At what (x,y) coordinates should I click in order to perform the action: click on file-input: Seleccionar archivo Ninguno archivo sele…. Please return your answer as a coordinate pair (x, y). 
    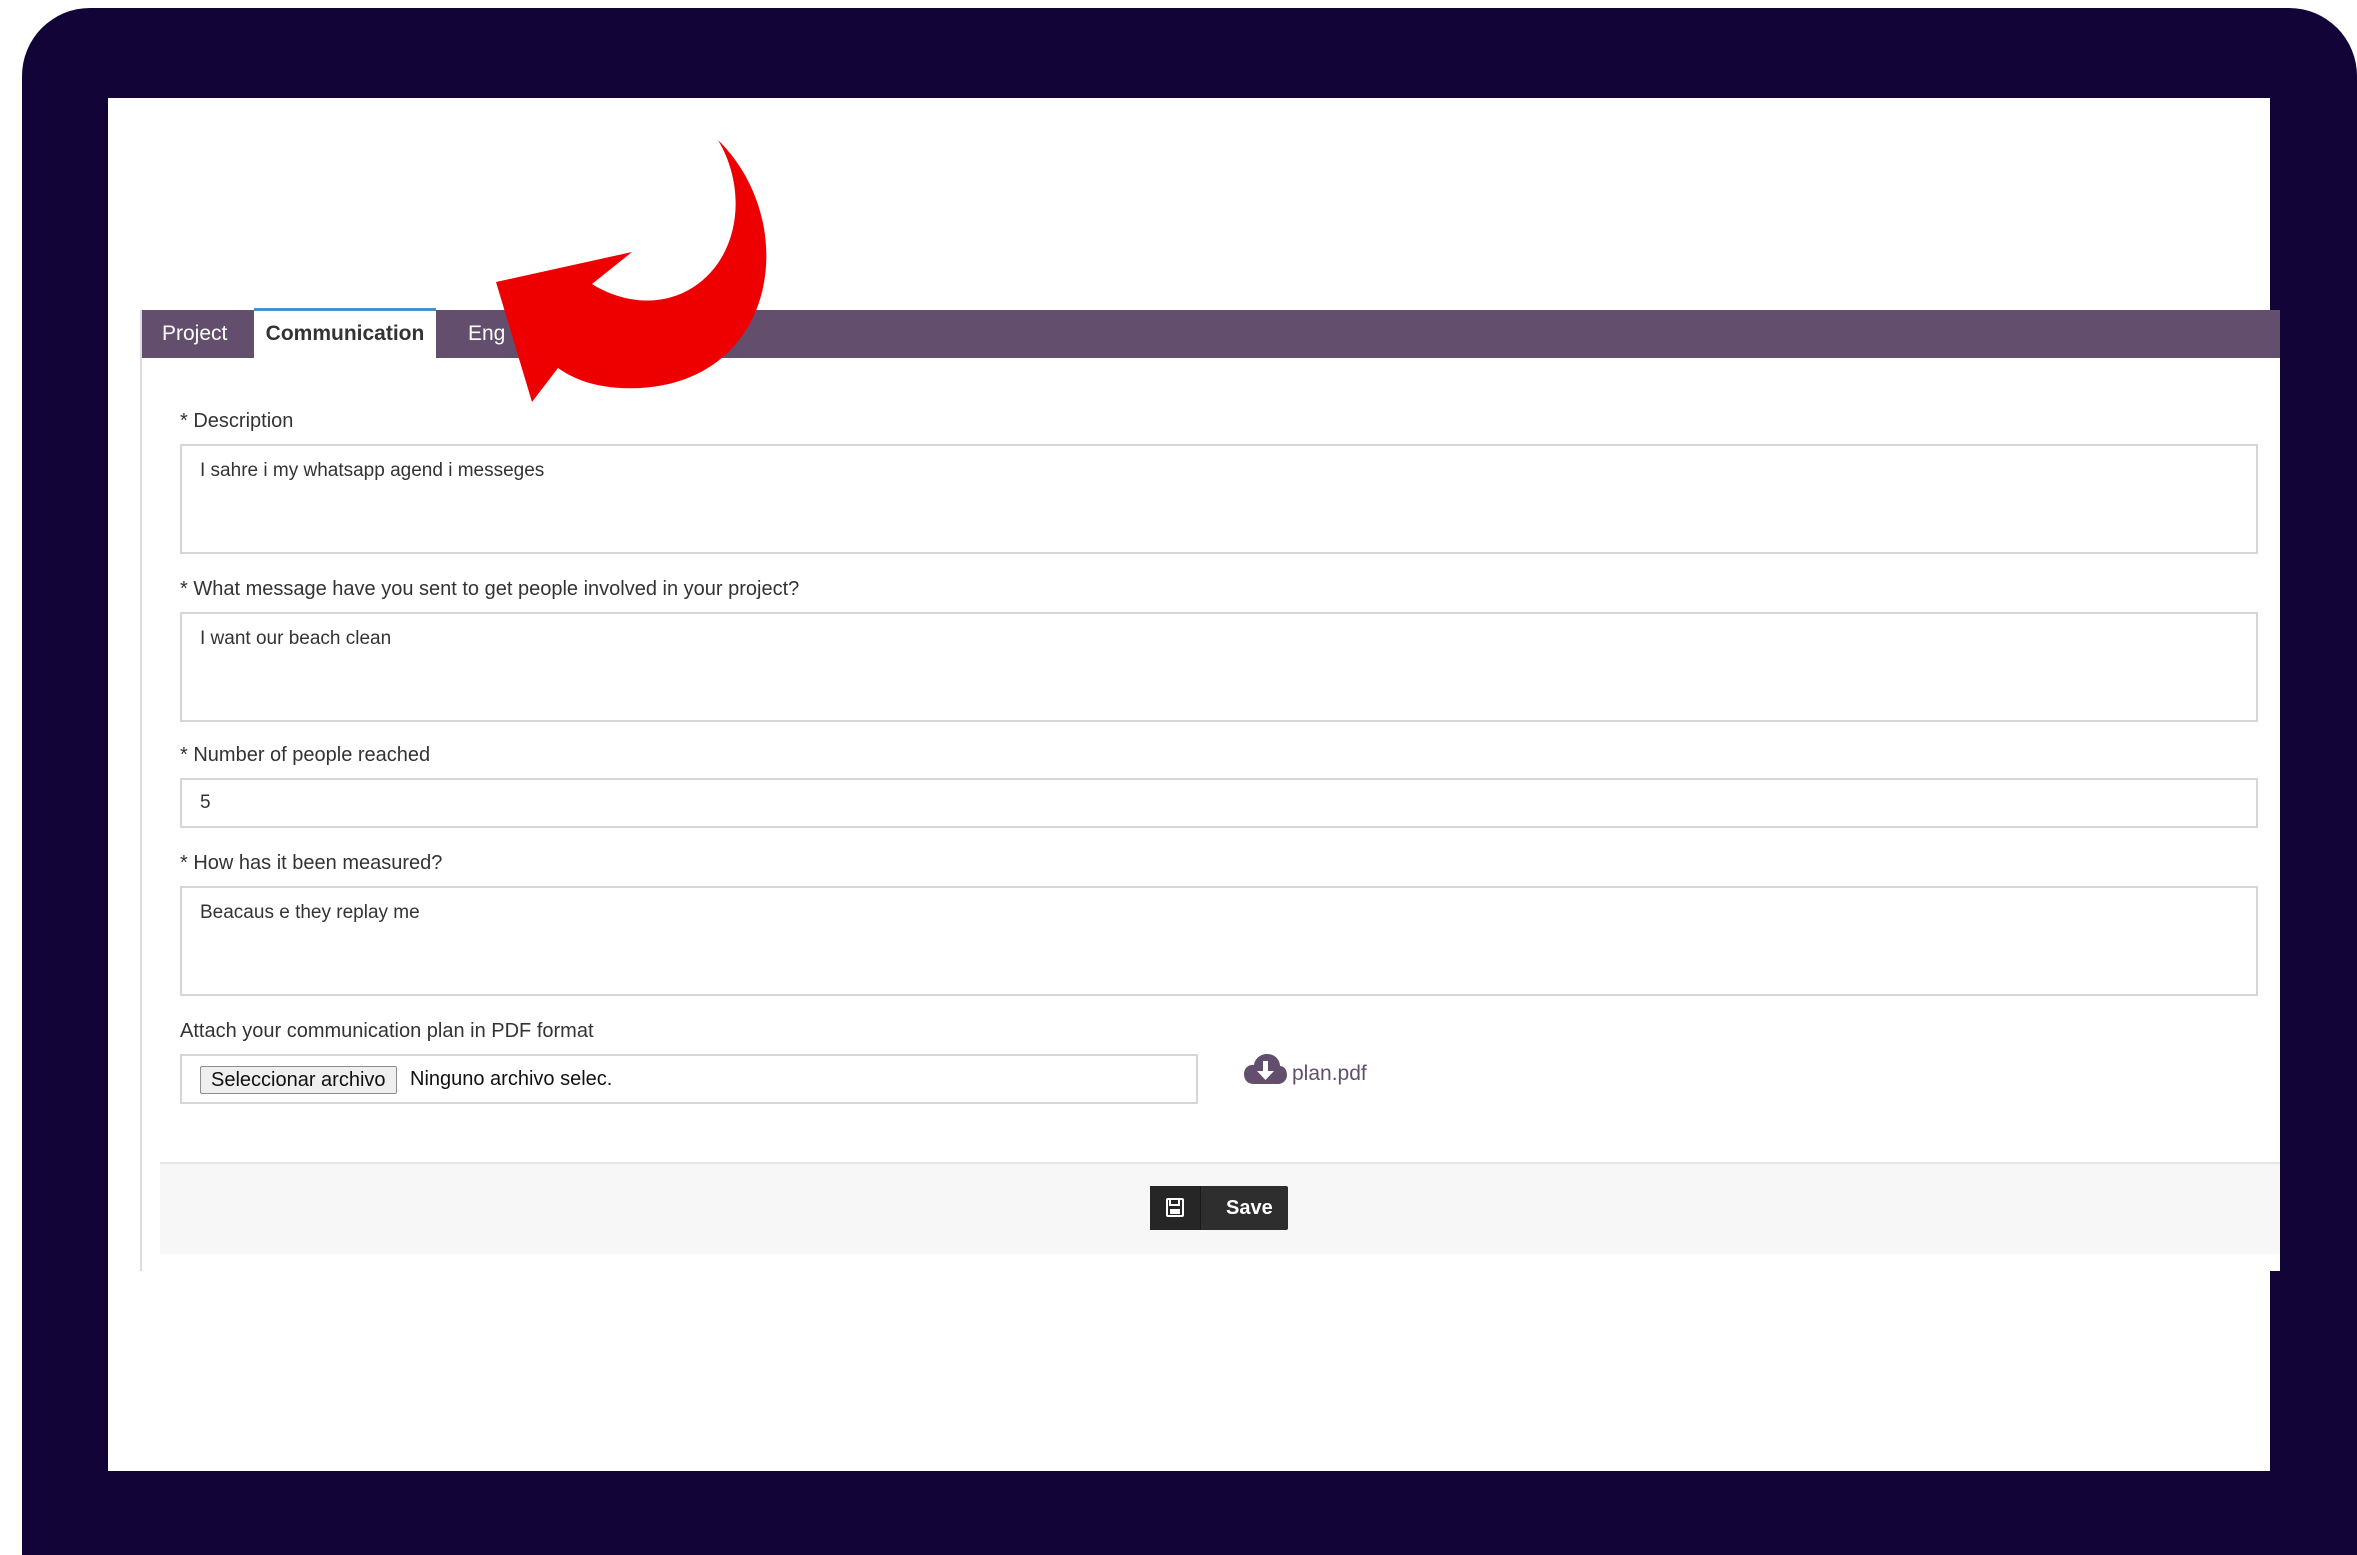
    Looking at the image, I should click on (689, 1079).